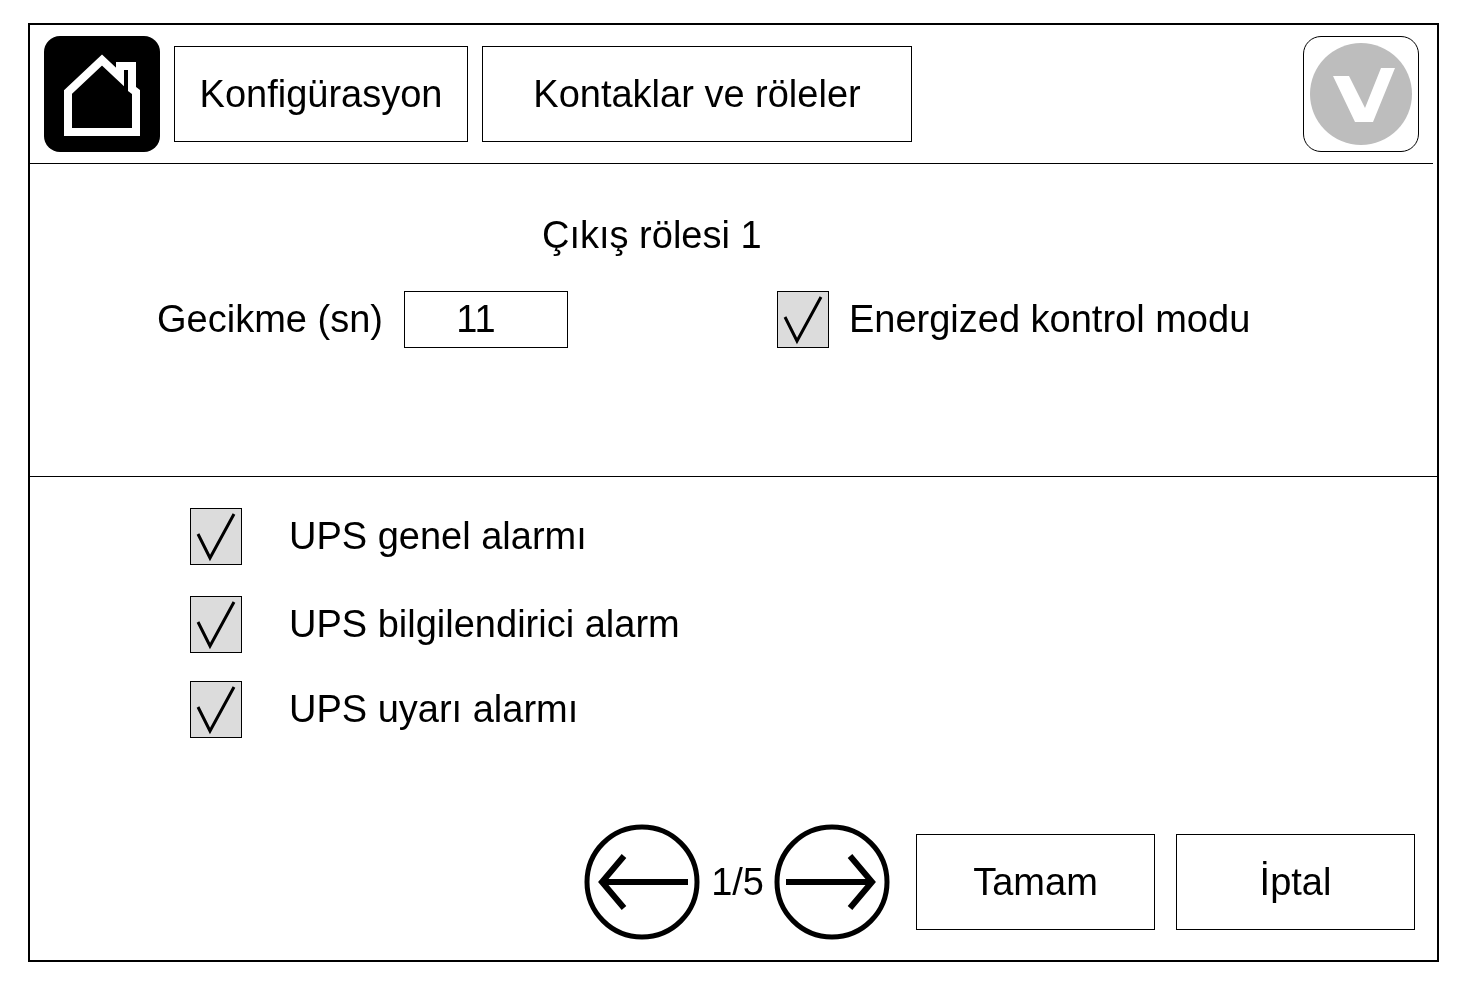 This screenshot has height=984, width=1465. What do you see at coordinates (1361, 94) in the screenshot?
I see `confirm-button` at bounding box center [1361, 94].